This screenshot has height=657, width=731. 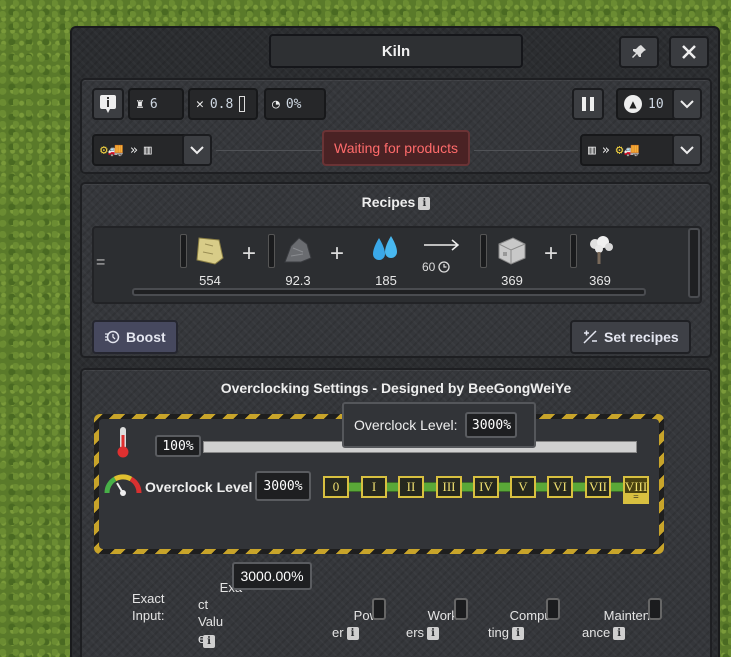 I want to click on tooltip-value: 3000%, so click(x=491, y=425).